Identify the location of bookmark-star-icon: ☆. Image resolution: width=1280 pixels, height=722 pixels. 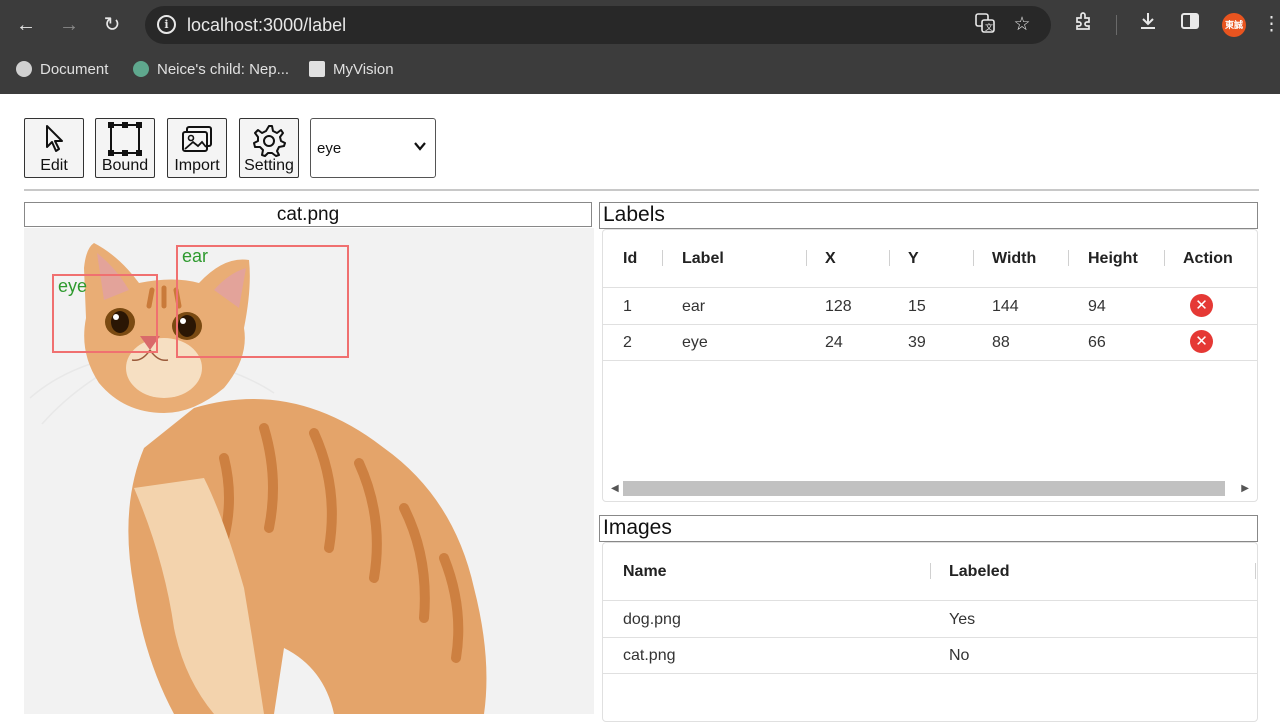
(1022, 25).